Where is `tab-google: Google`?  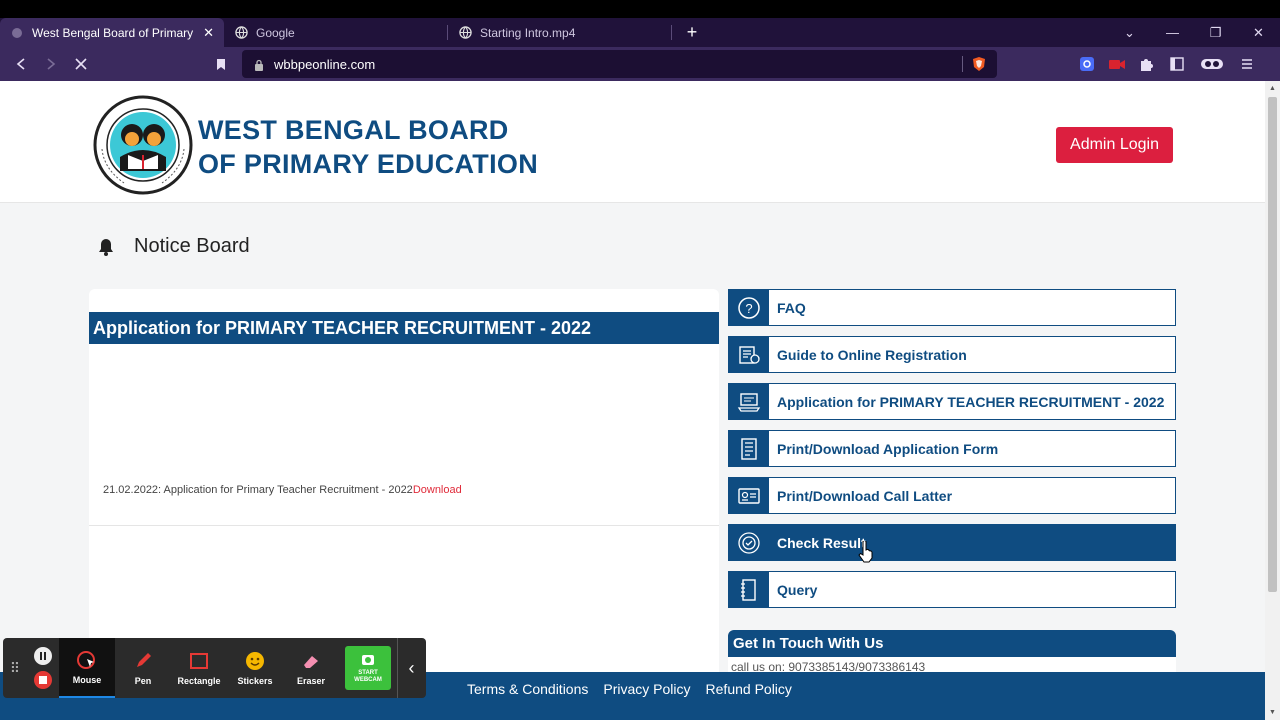 tab-google: Google is located at coordinates (336, 32).